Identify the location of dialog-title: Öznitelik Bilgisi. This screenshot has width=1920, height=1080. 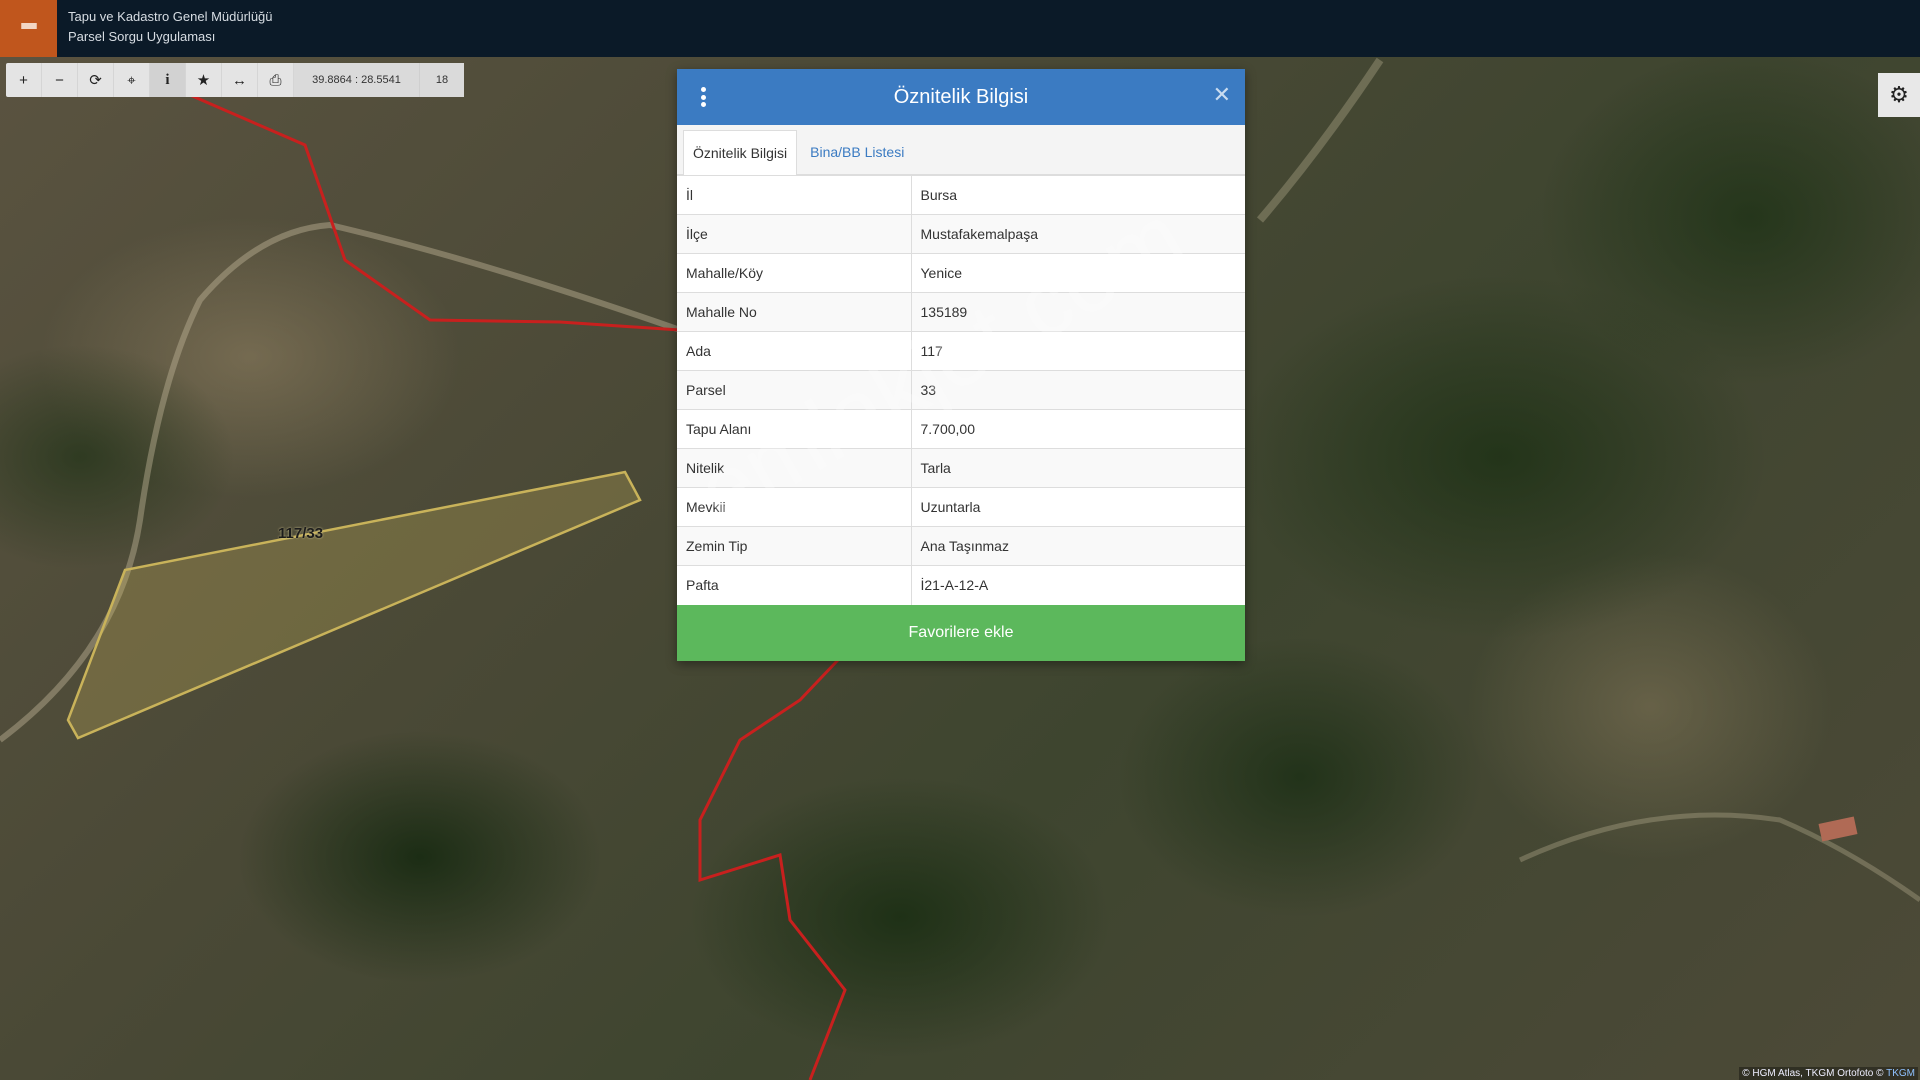
(961, 96).